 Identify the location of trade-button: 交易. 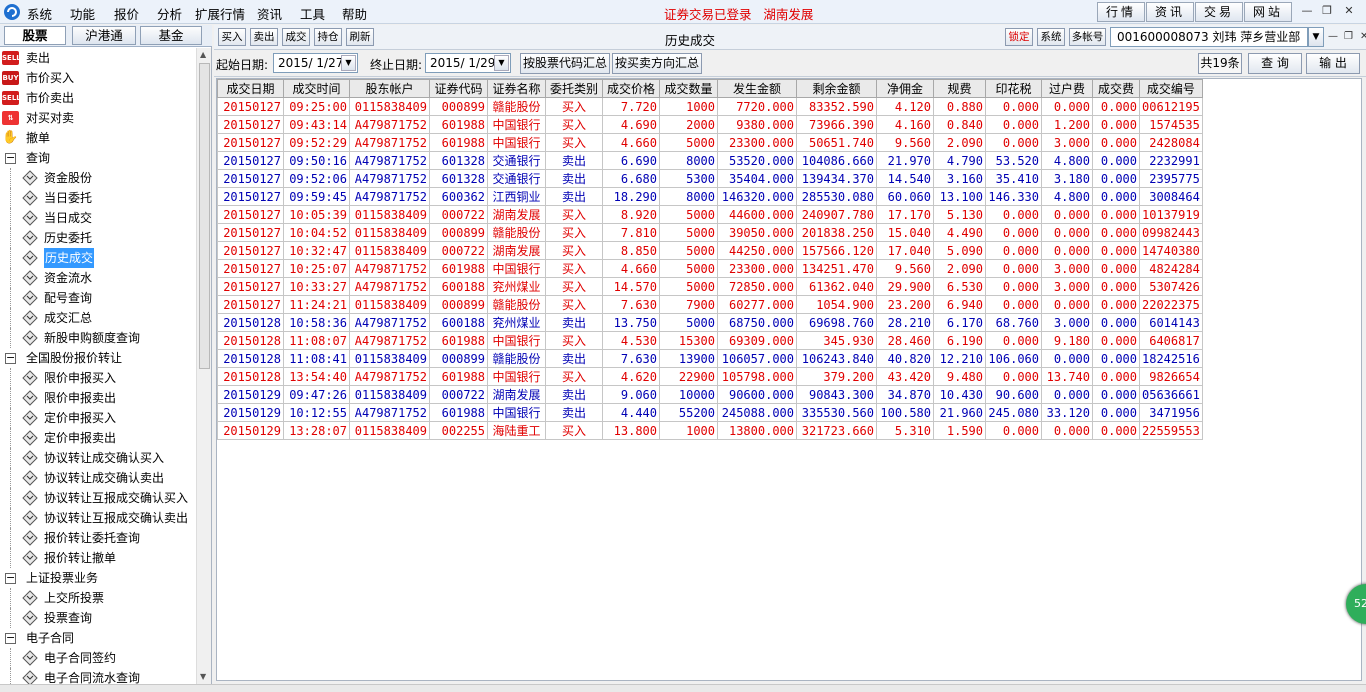
(1219, 12).